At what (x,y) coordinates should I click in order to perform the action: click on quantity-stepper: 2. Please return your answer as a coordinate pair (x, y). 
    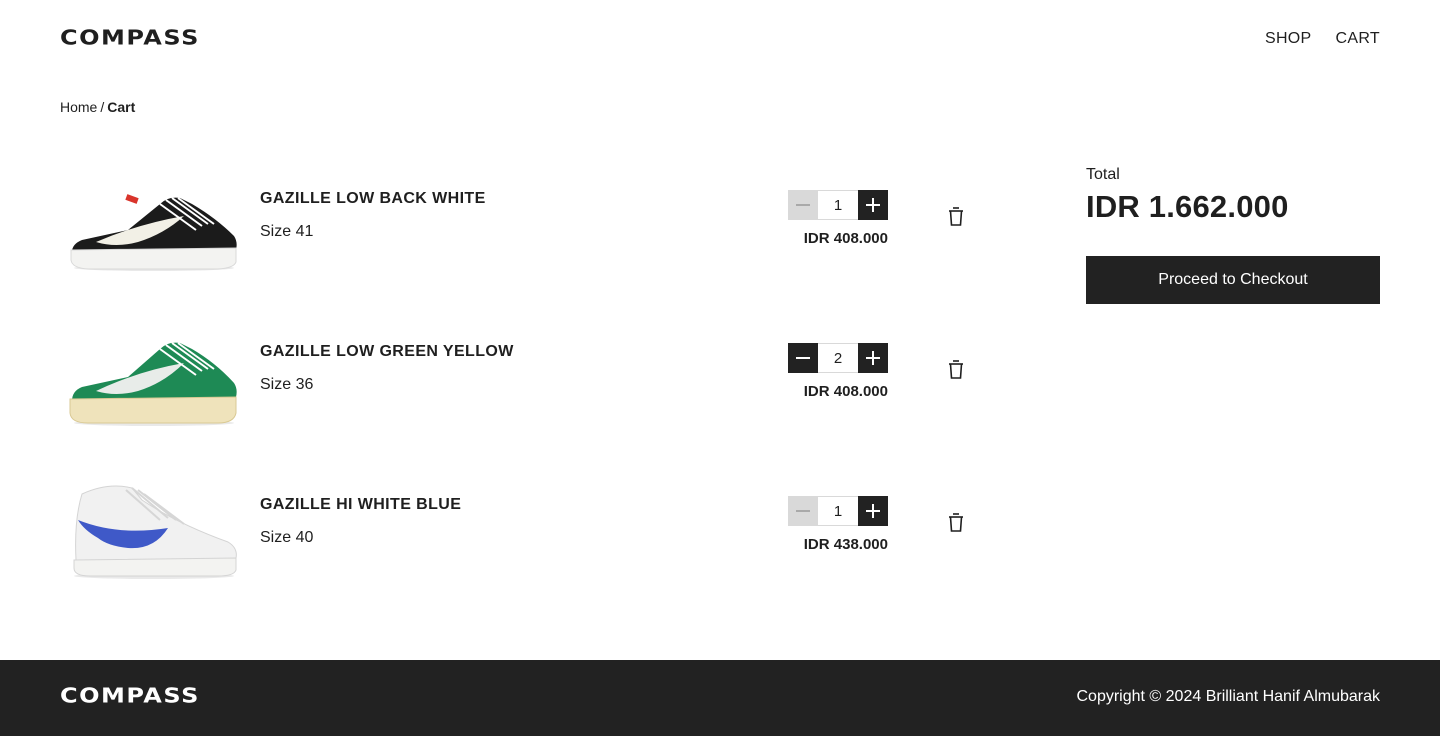
    Looking at the image, I should click on (838, 358).